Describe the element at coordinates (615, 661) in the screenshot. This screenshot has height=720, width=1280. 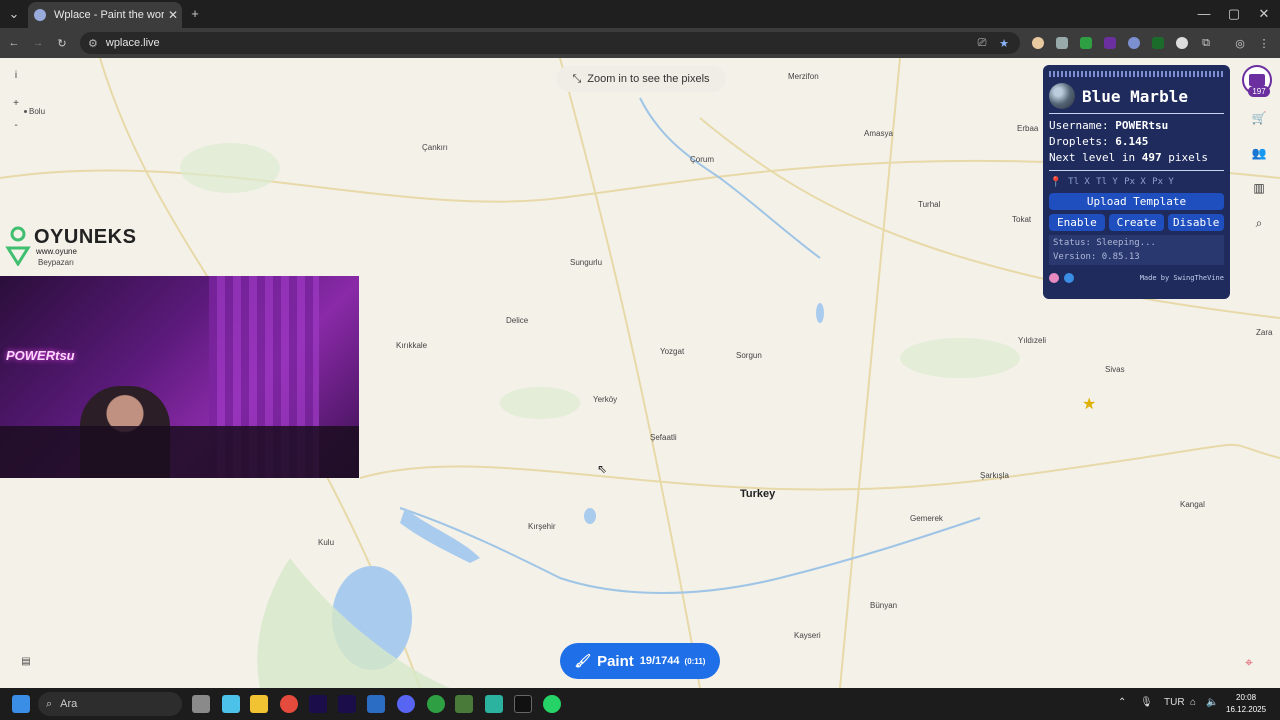
I see `paint-label: Paint` at that location.